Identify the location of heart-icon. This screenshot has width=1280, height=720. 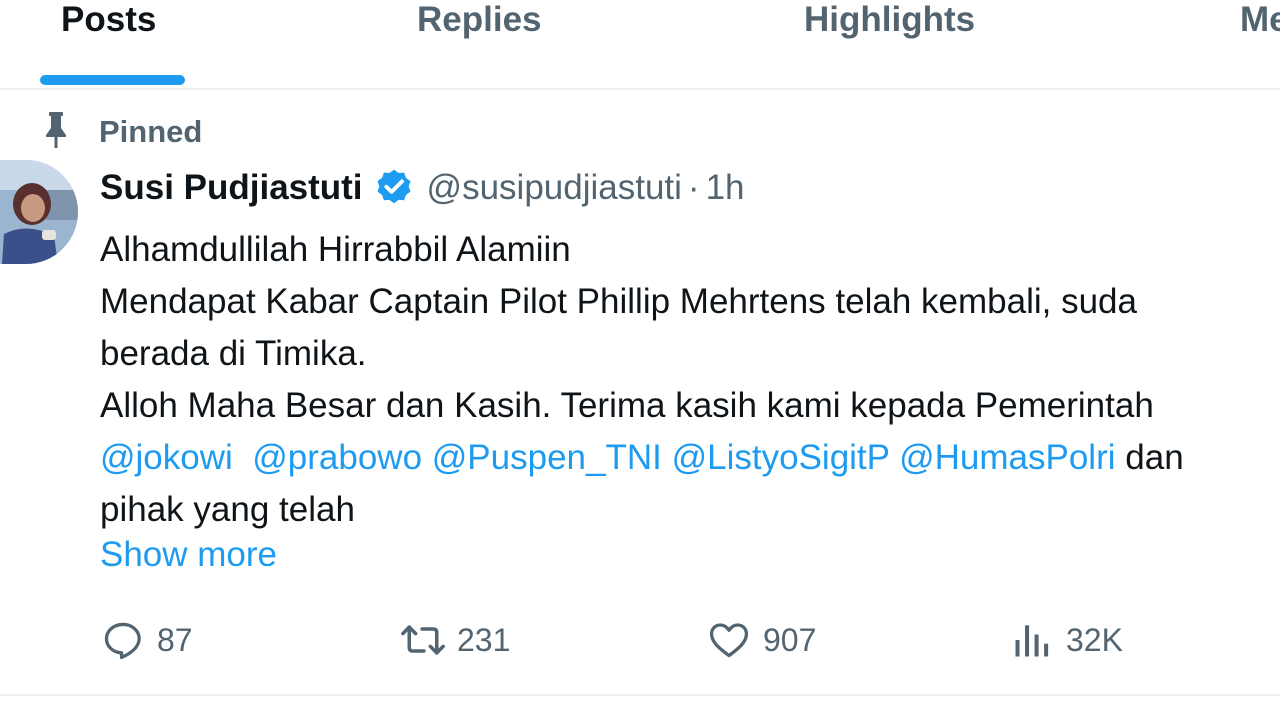
(729, 640).